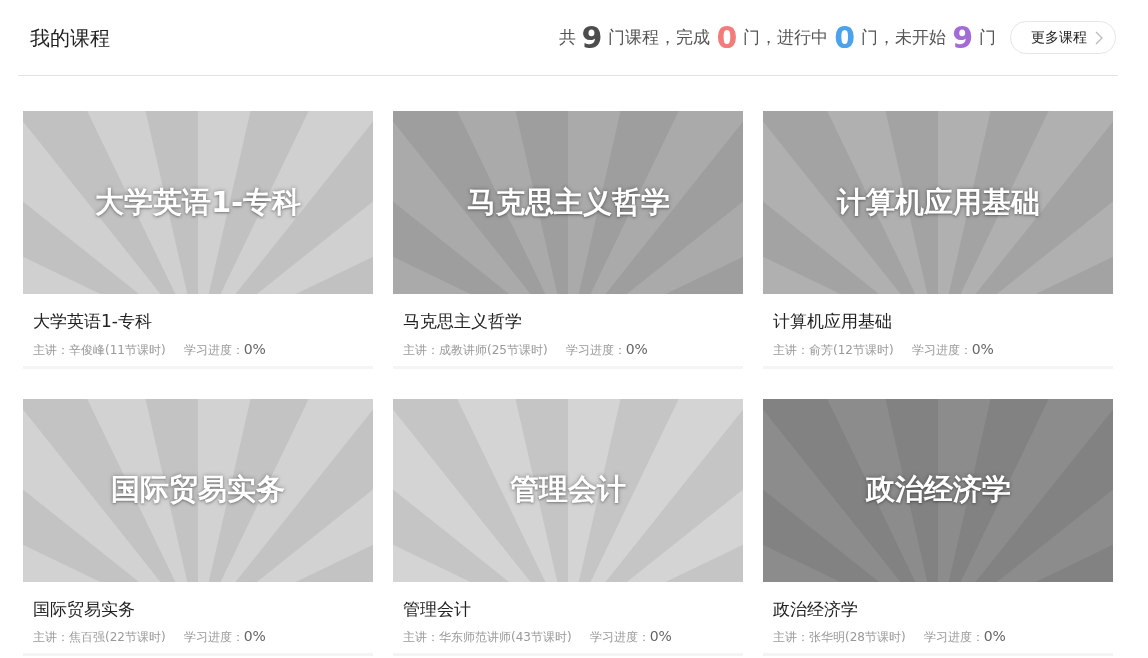 Image resolution: width=1148 pixels, height=658 pixels. Describe the element at coordinates (93, 321) in the screenshot. I see `course-name: 大学英语1-专科` at that location.